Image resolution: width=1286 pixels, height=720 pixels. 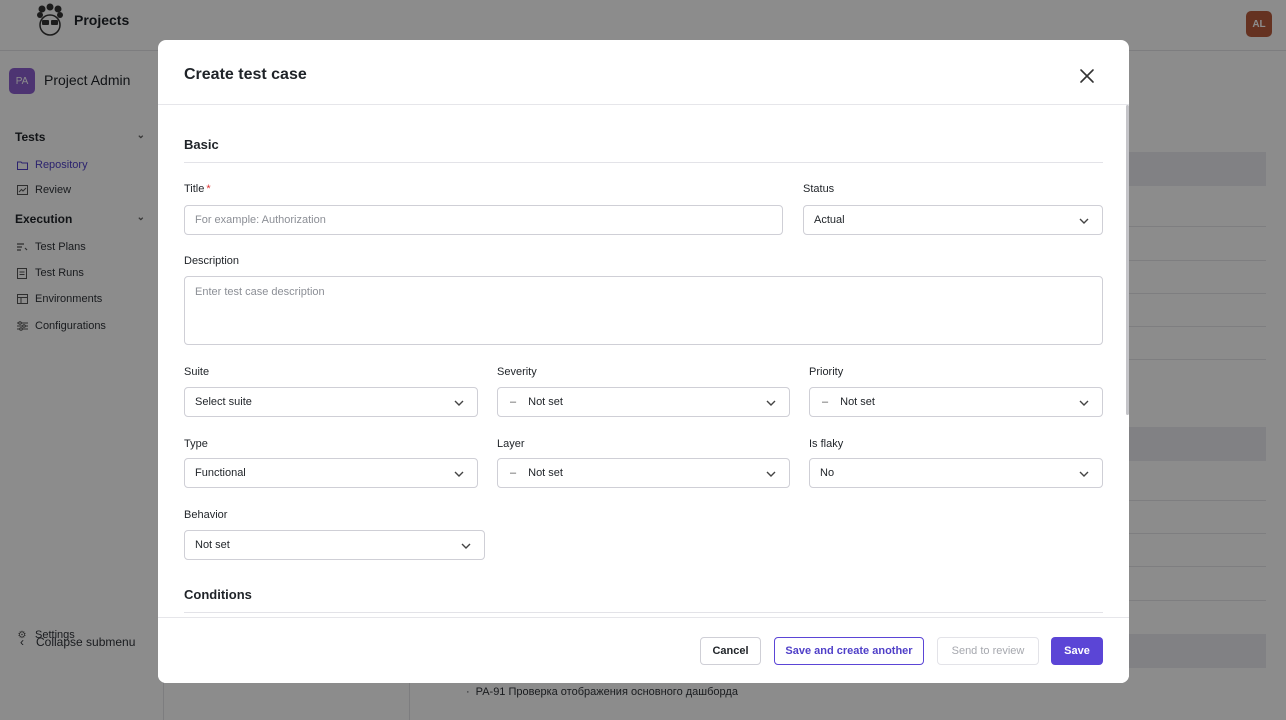 I want to click on severity-label: Severity, so click(x=517, y=372).